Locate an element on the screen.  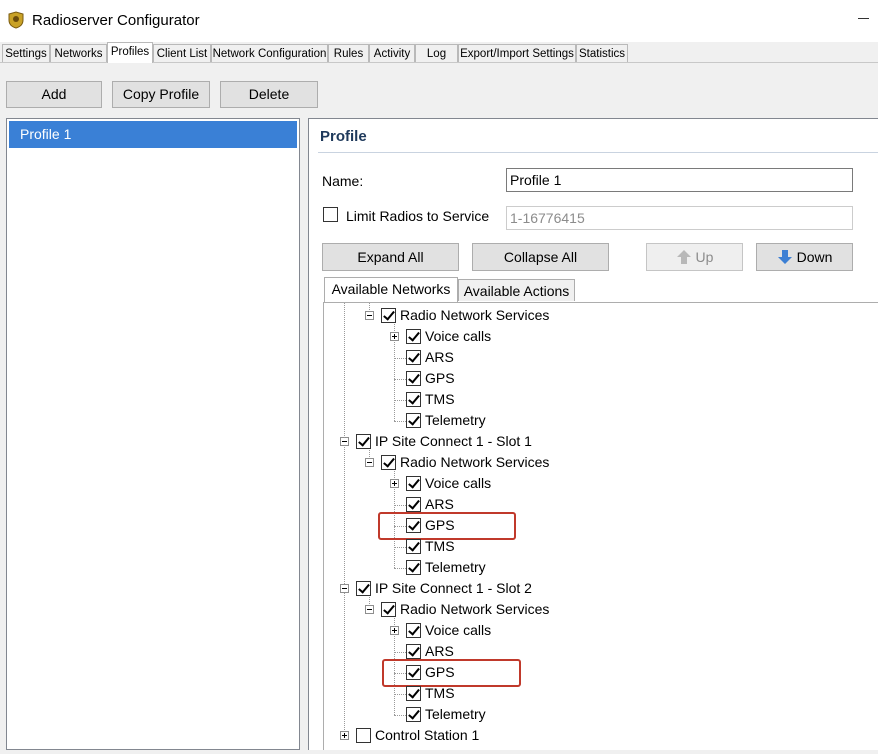
tab-profiles: Profiles is located at coordinates (130, 52).